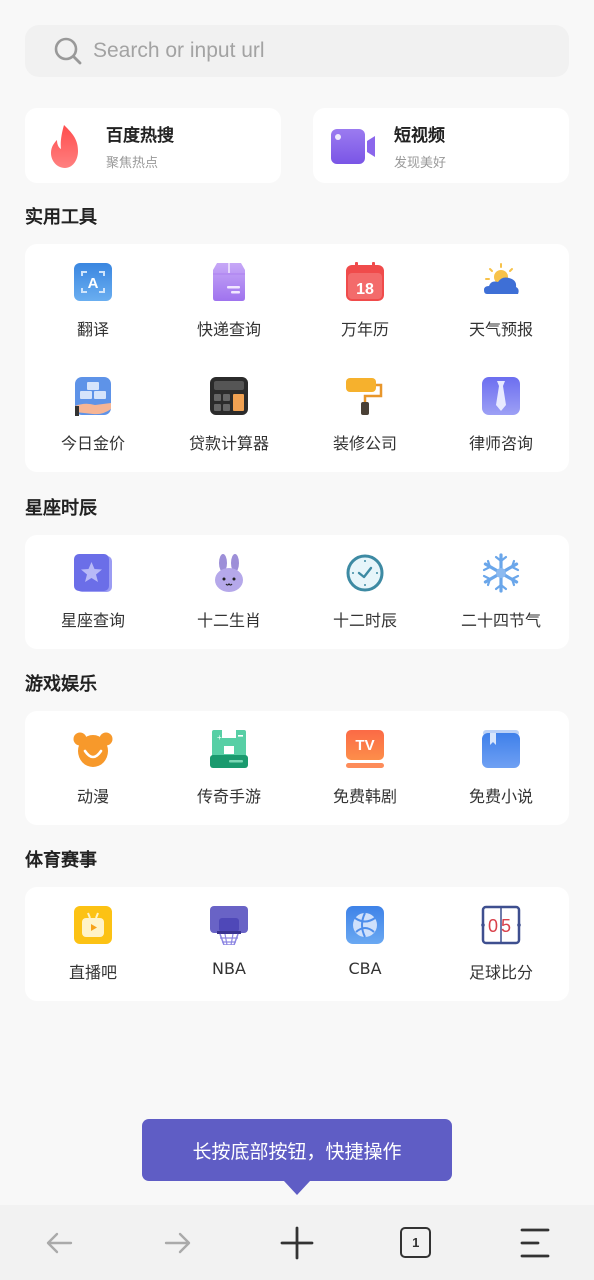  Describe the element at coordinates (365, 968) in the screenshot. I see `sports-label: CBA` at that location.